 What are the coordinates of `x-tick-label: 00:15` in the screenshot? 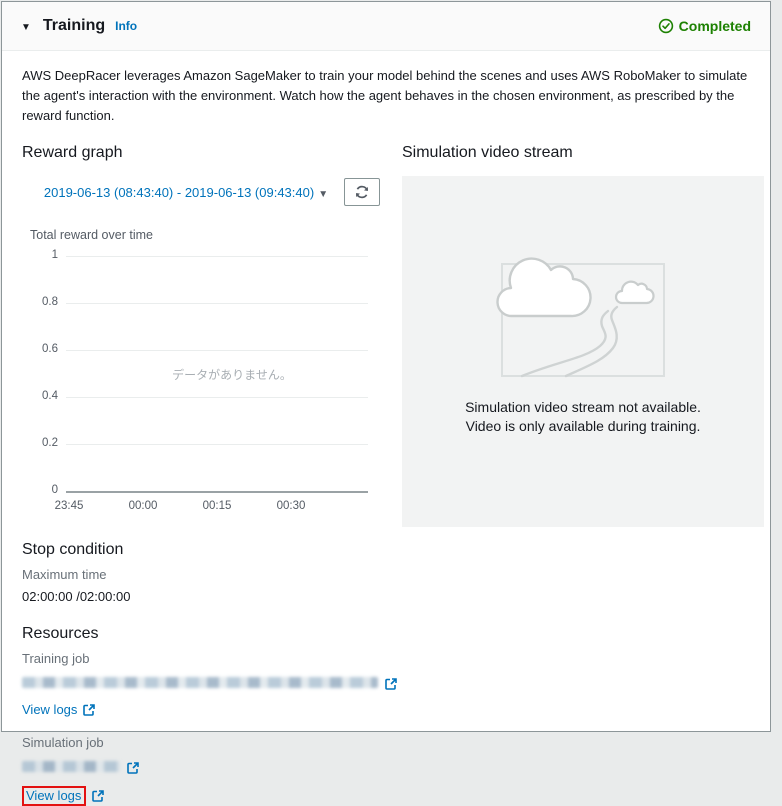 It's located at (217, 506).